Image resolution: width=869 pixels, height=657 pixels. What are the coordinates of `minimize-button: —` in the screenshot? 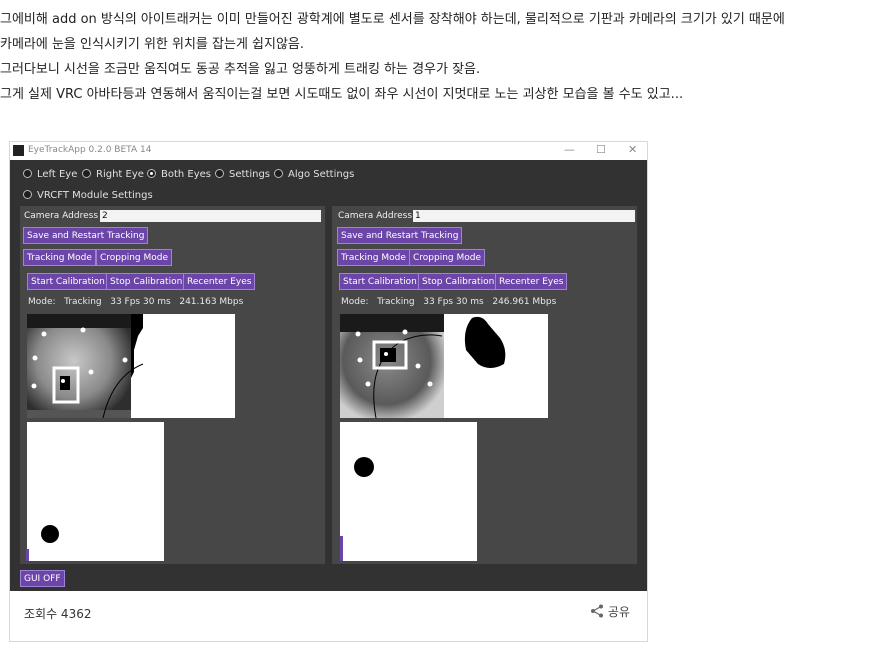 It's located at (569, 149).